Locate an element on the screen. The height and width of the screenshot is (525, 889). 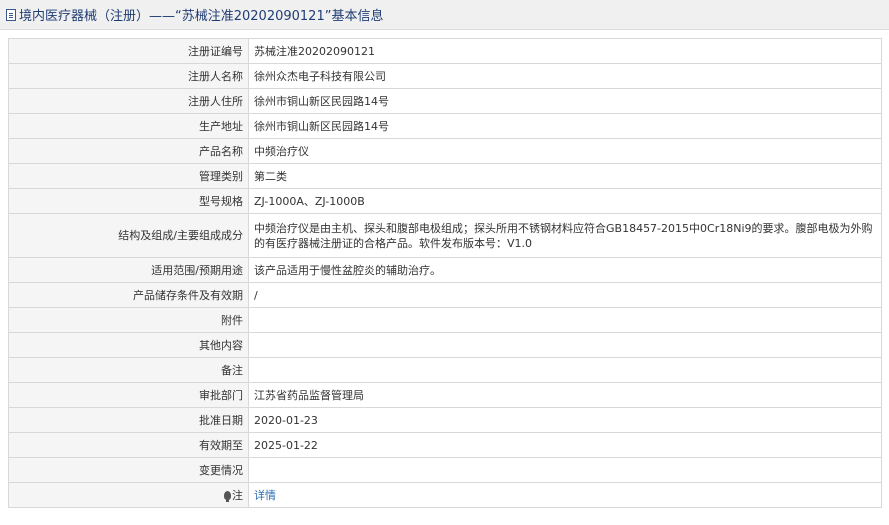
row-storage-validity: 产品储存条件及有效期 / is located at coordinates (445, 295).